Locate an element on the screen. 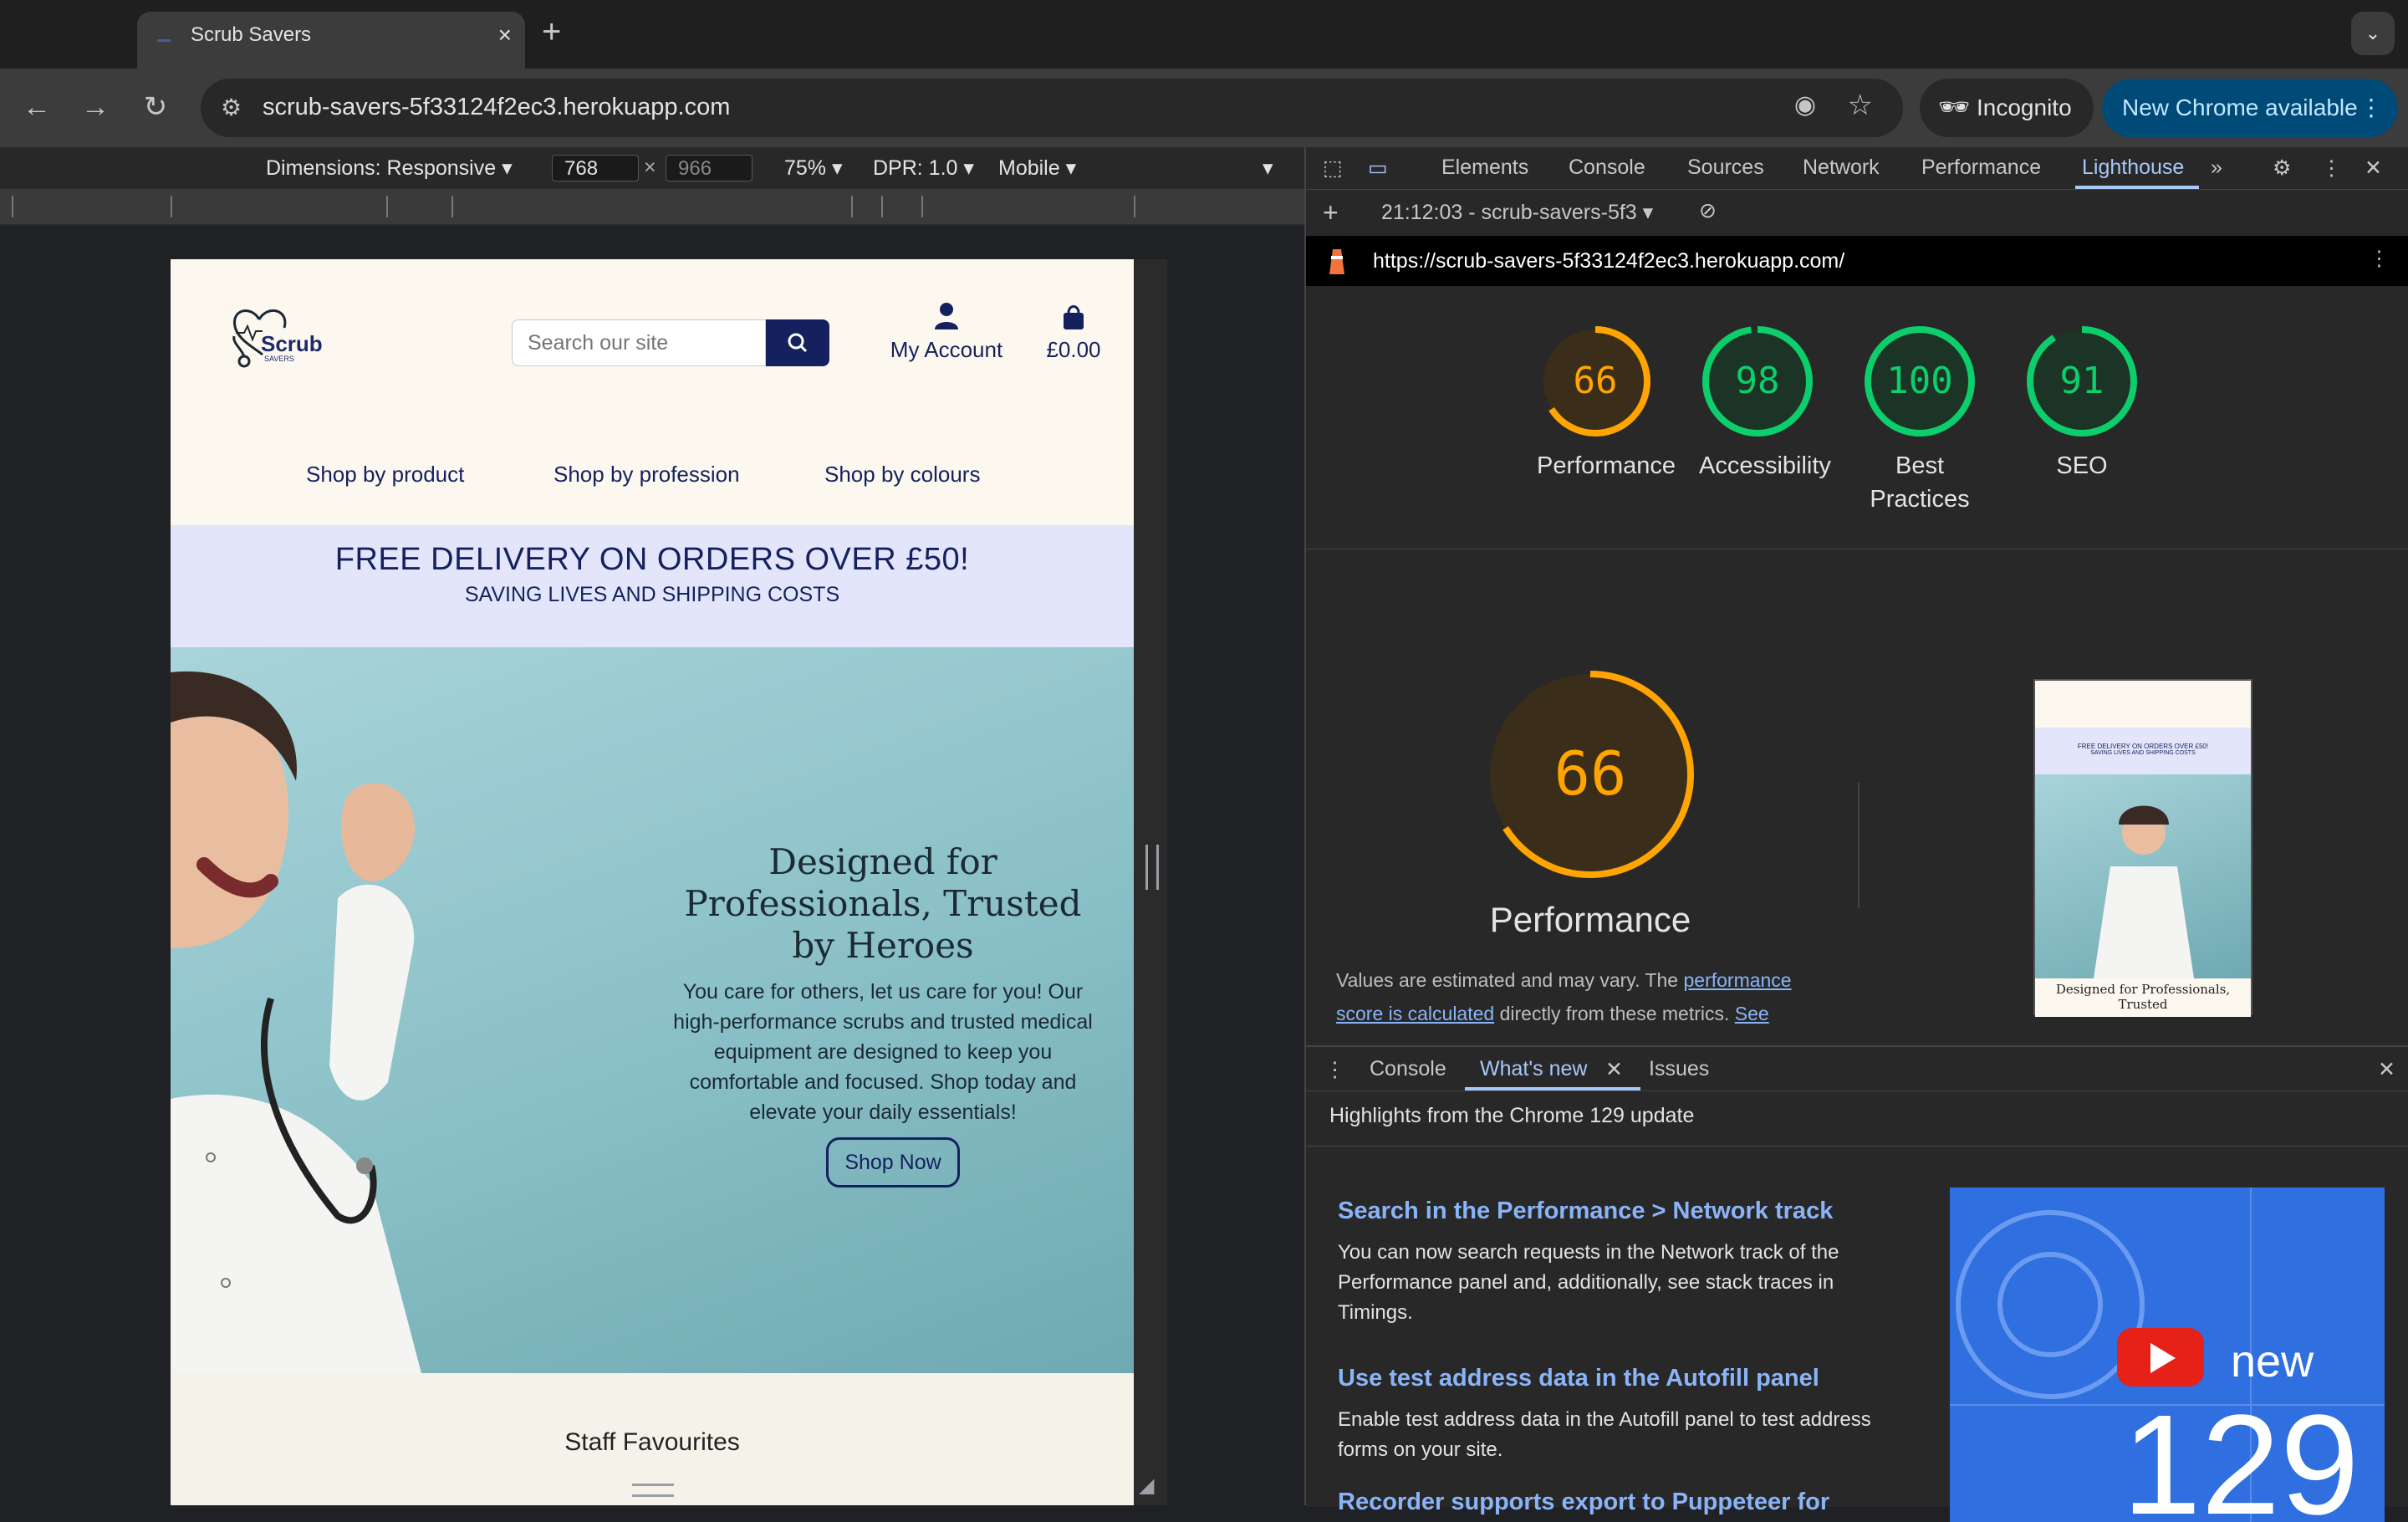 This screenshot has width=2408, height=1522. video-version-label: 129 is located at coordinates (2241, 1454).